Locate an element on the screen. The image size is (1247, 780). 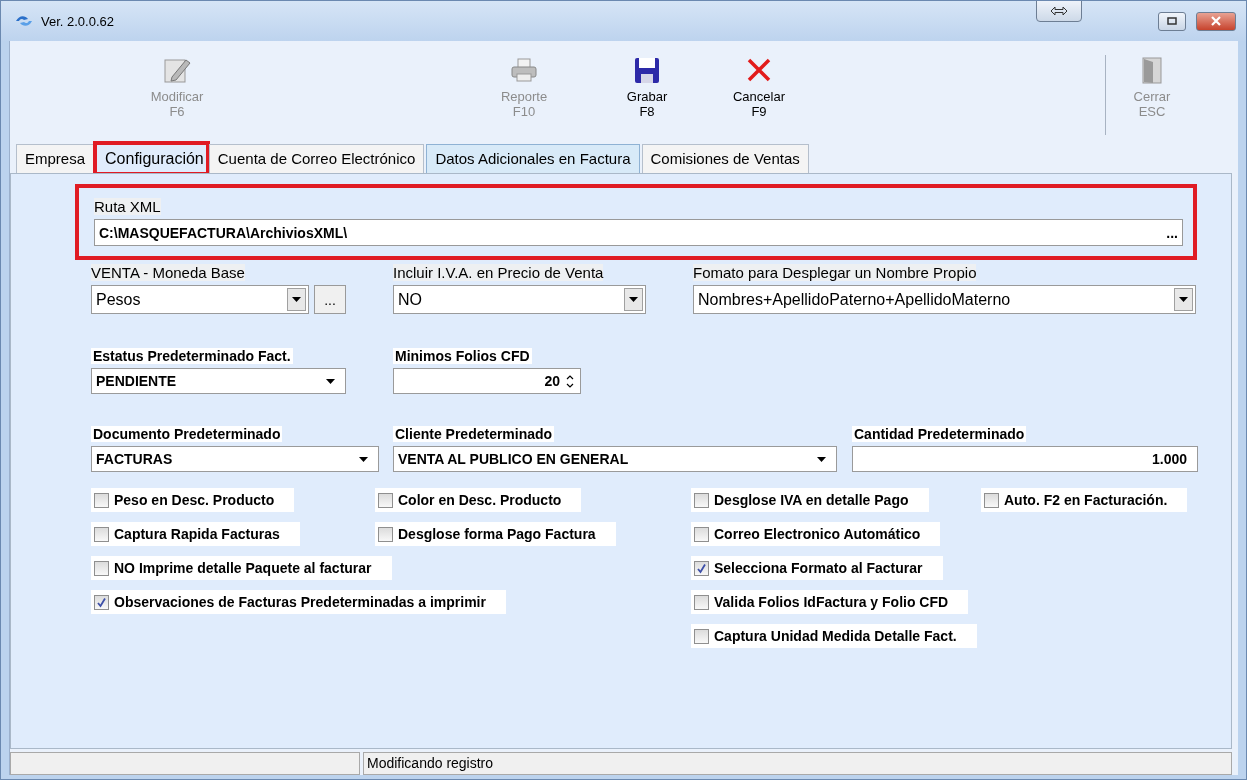
resize-button is located at coordinates (1059, 11).